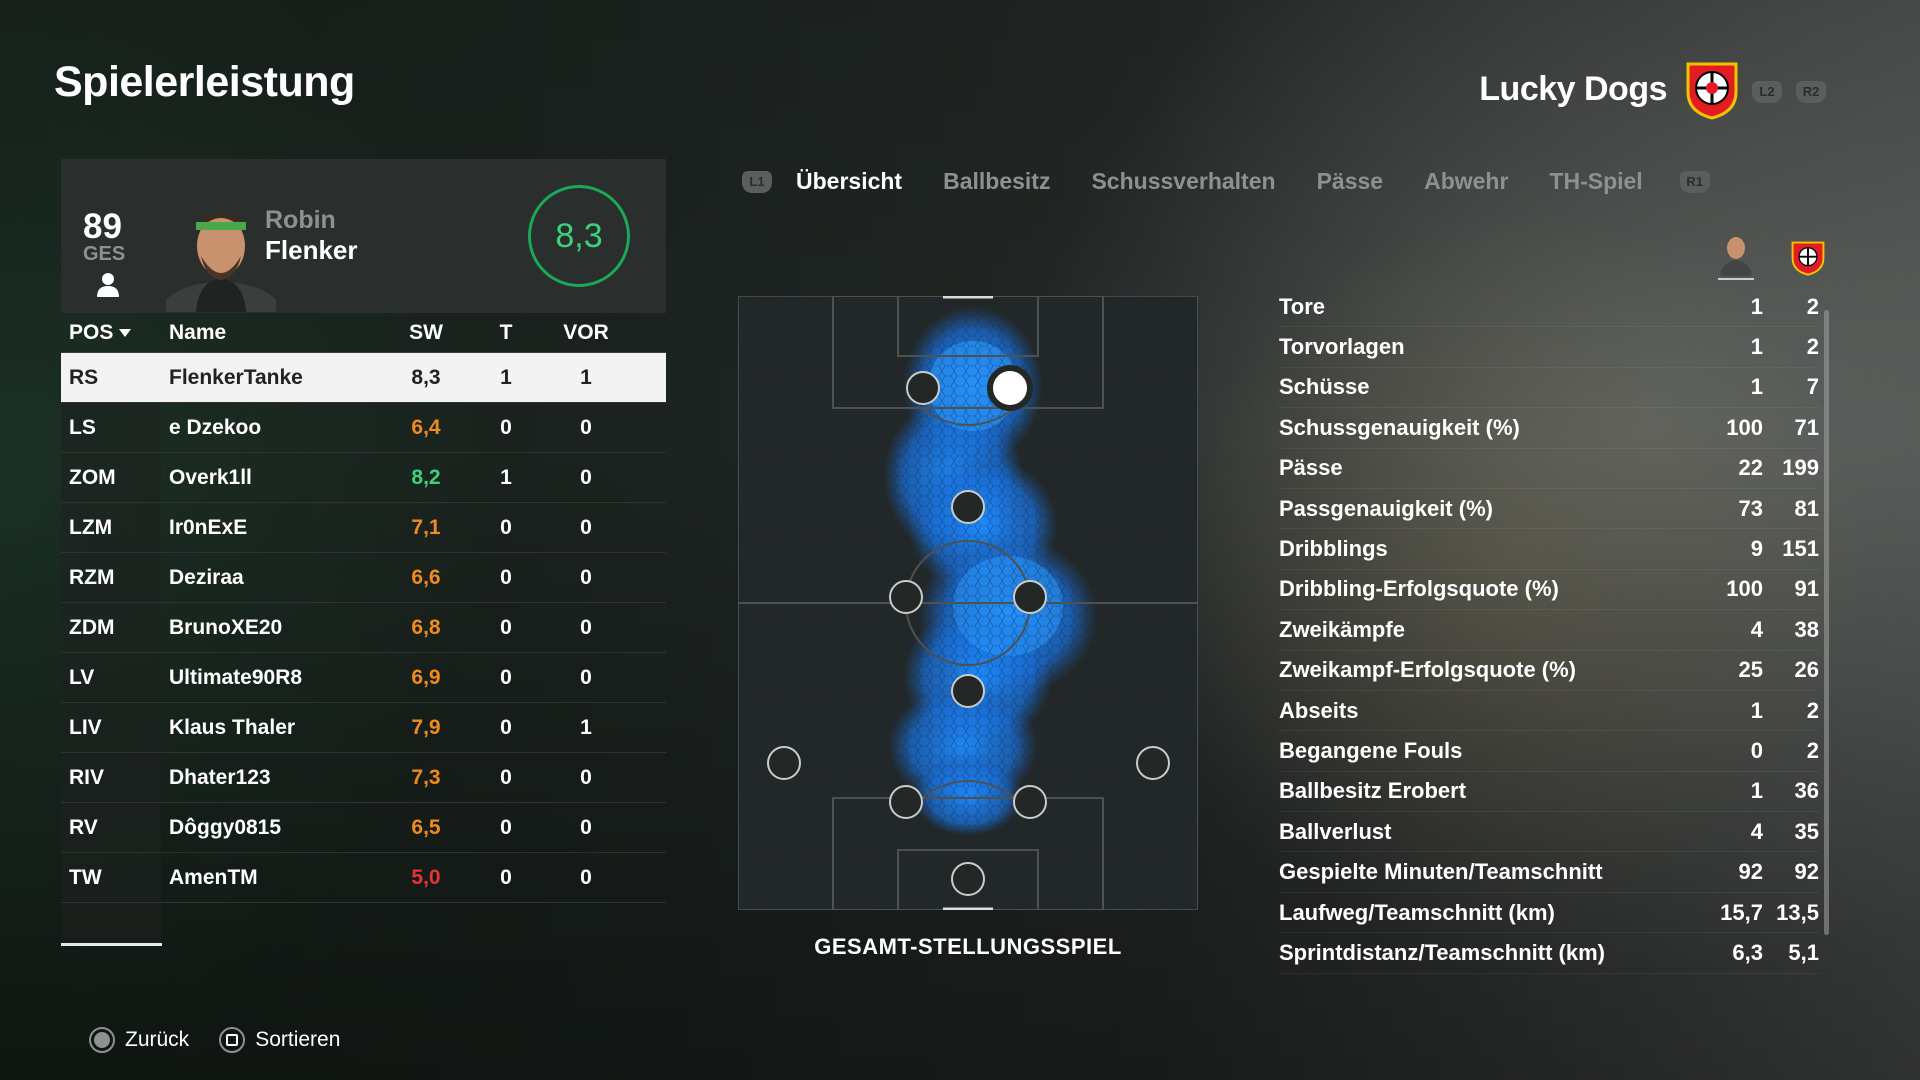 This screenshot has height=1080, width=1920. What do you see at coordinates (1573, 89) in the screenshot?
I see `team-name: Lucky Dogs` at bounding box center [1573, 89].